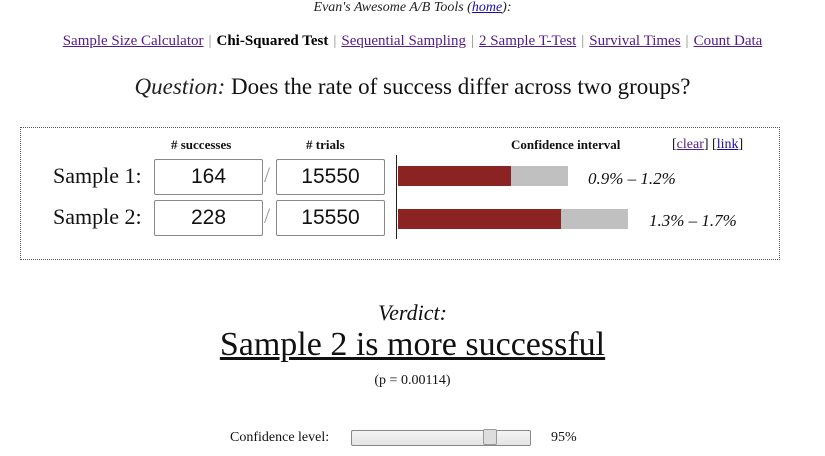 The width and height of the screenshot is (825, 456). What do you see at coordinates (201, 144) in the screenshot?
I see `successes-column-header: # successes` at bounding box center [201, 144].